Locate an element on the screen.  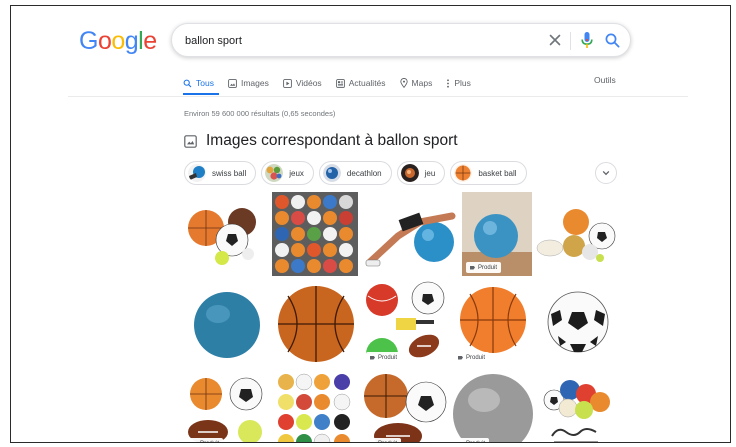
chips-expand-button is located at coordinates (606, 173).